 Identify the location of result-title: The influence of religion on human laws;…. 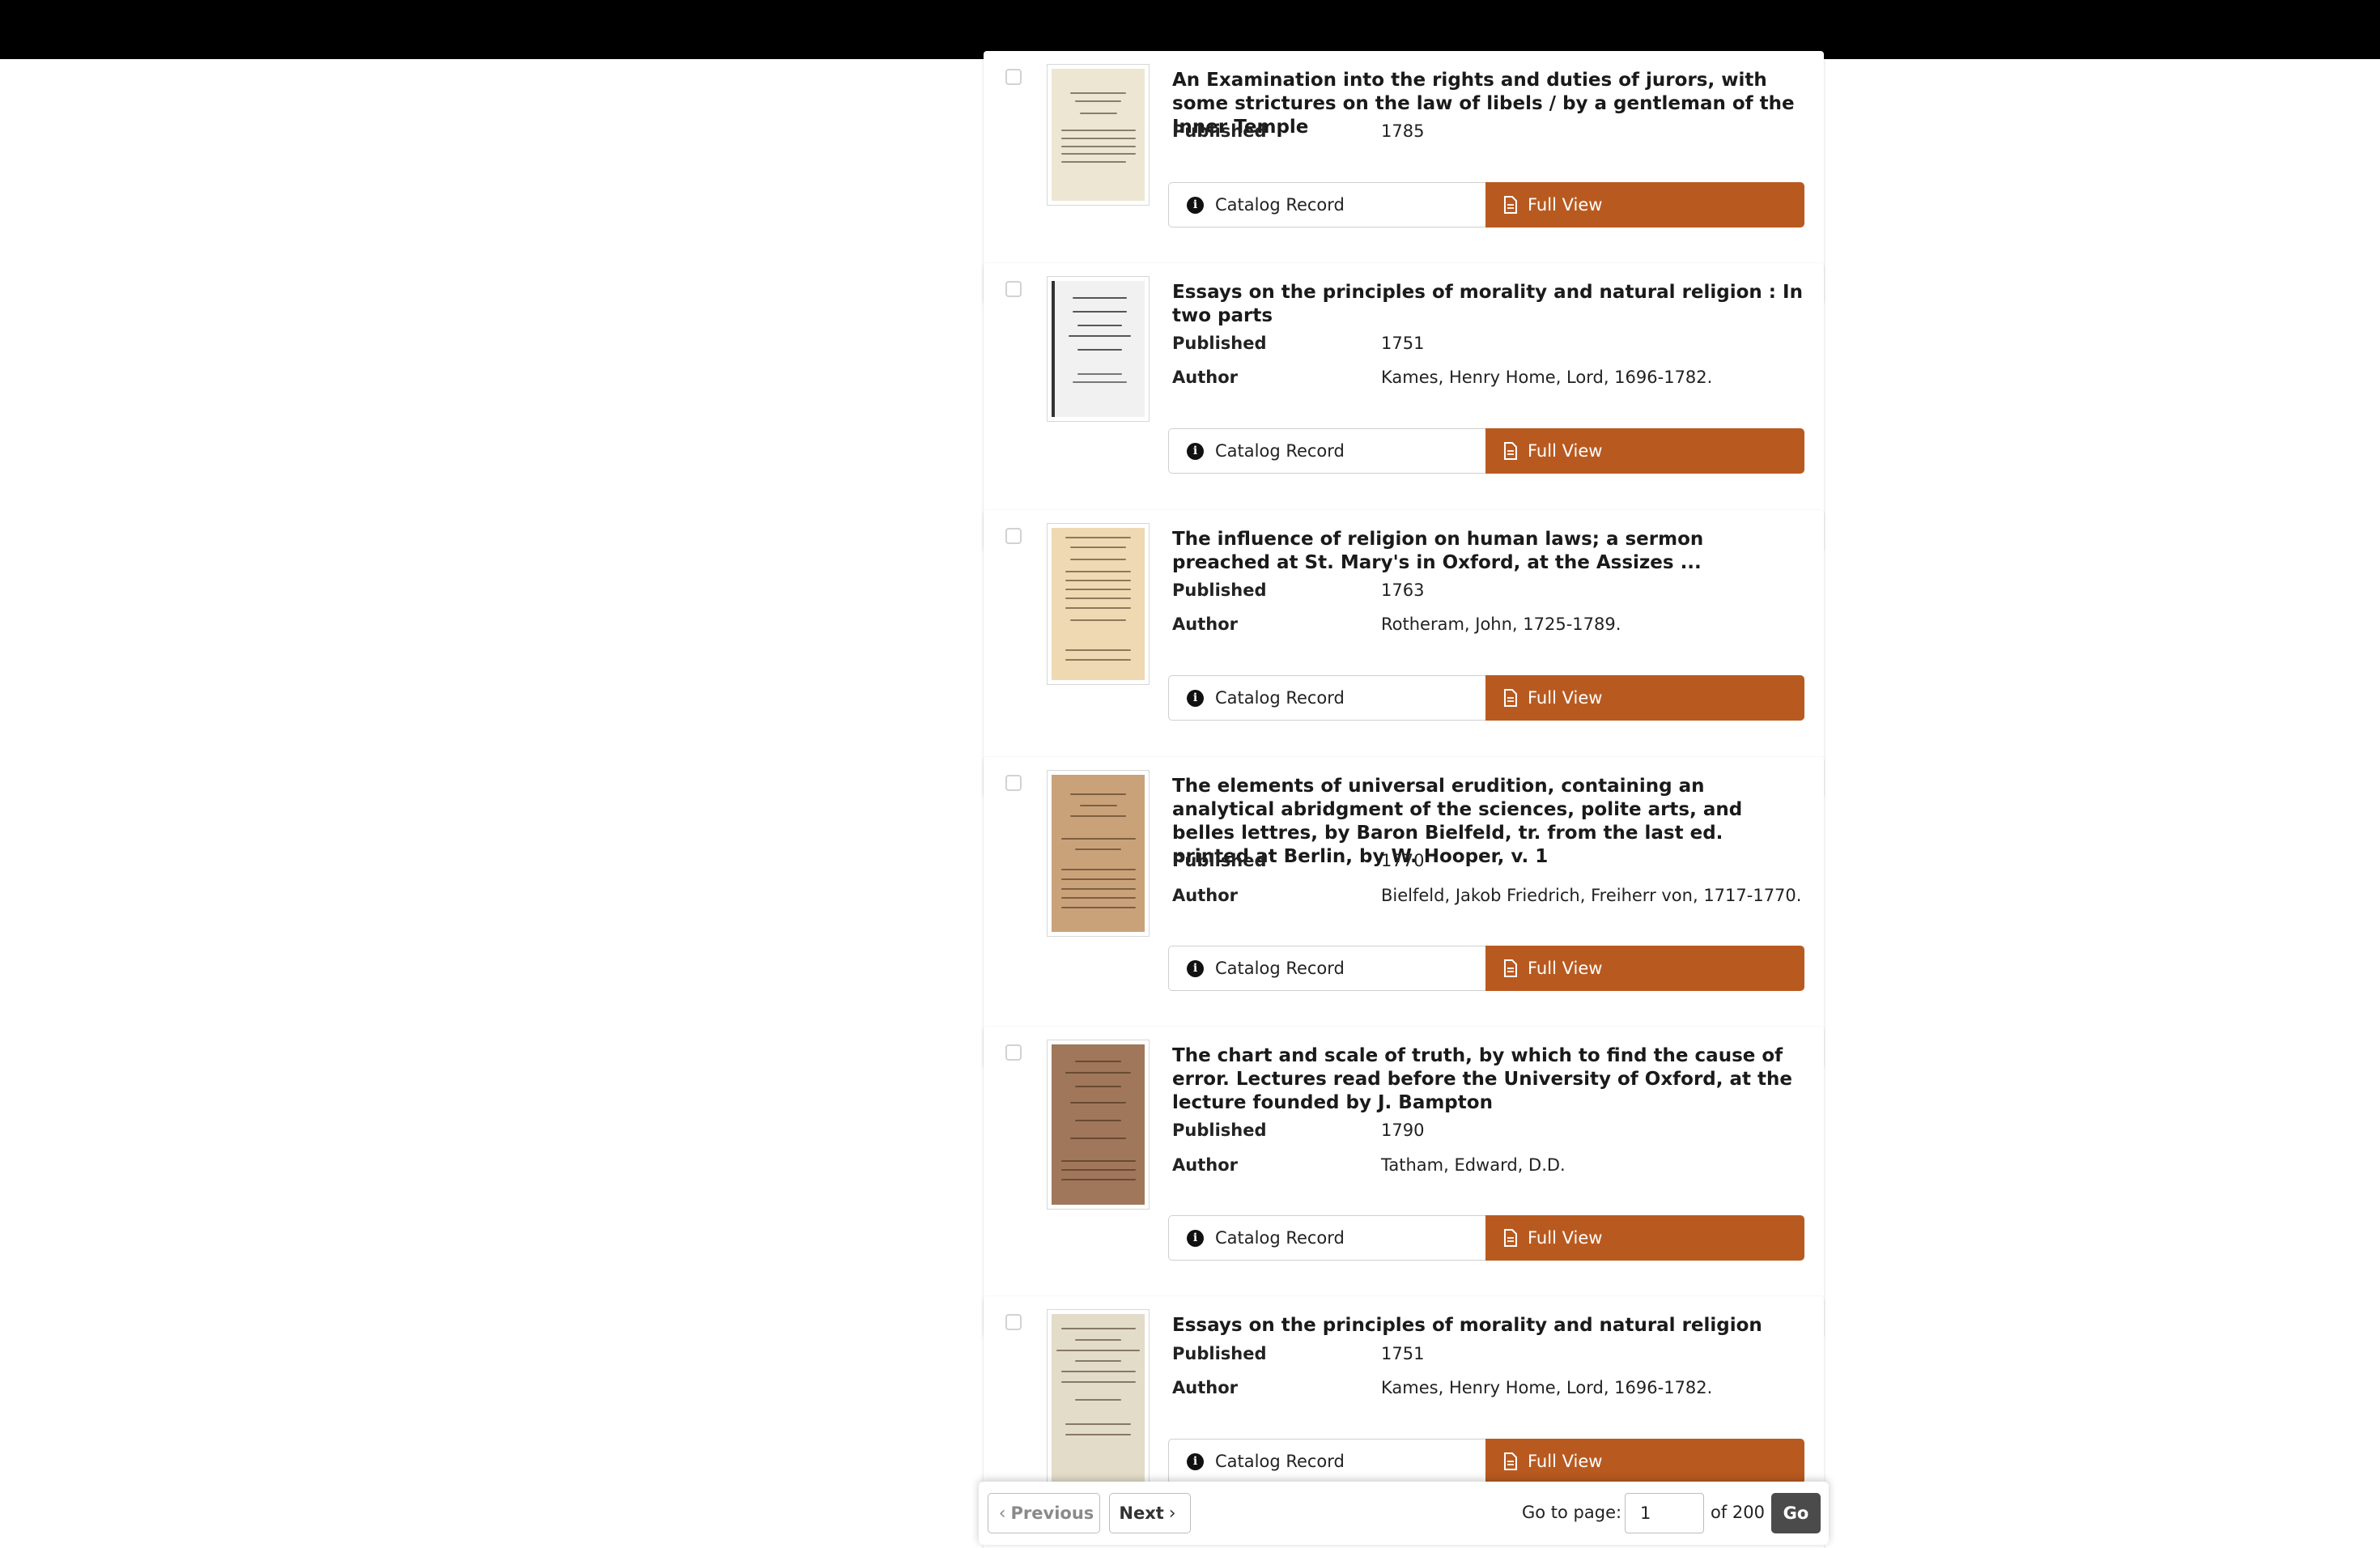
(1488, 552).